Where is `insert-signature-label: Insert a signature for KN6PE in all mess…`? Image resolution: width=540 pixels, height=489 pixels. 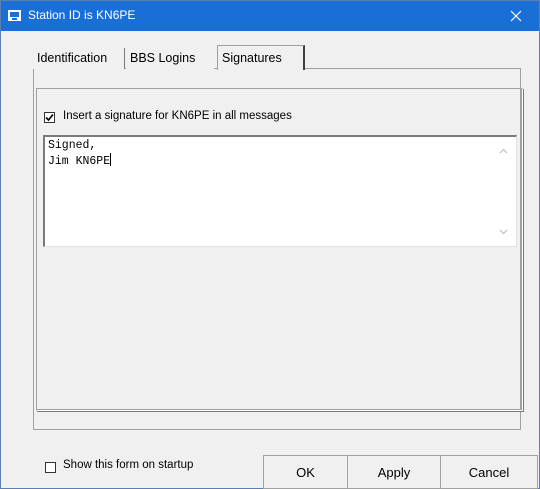
insert-signature-label: Insert a signature for KN6PE in all mess… is located at coordinates (177, 116).